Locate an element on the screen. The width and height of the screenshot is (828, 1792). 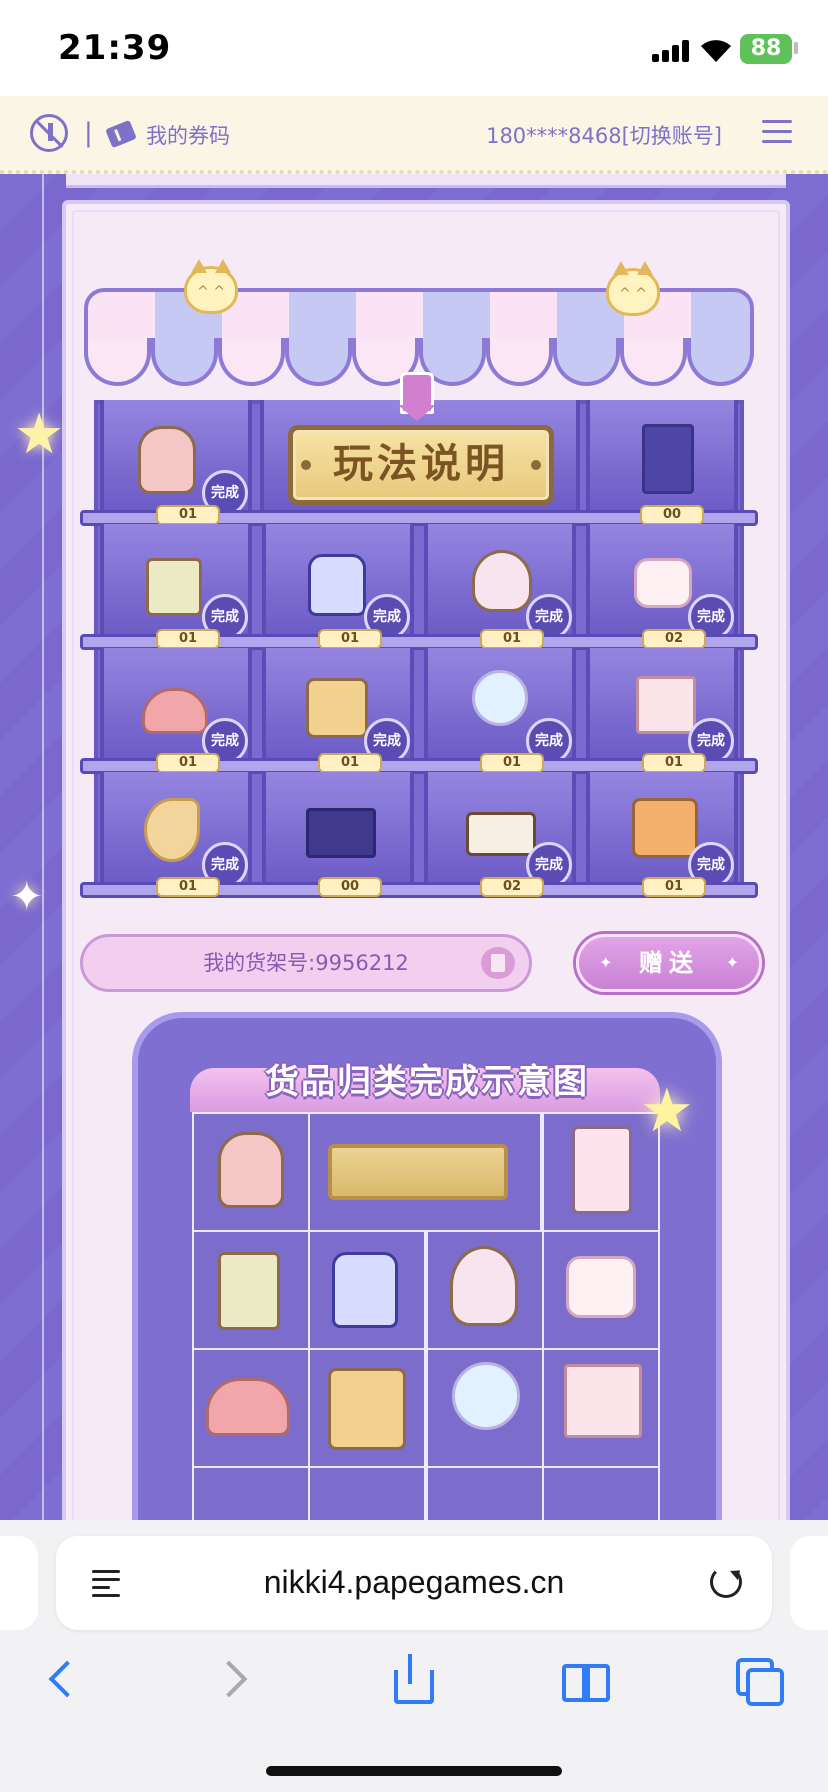
shelf-row: 完成 完成 完成 完成 01 01 01 01 is located at coordinates (419, 711).